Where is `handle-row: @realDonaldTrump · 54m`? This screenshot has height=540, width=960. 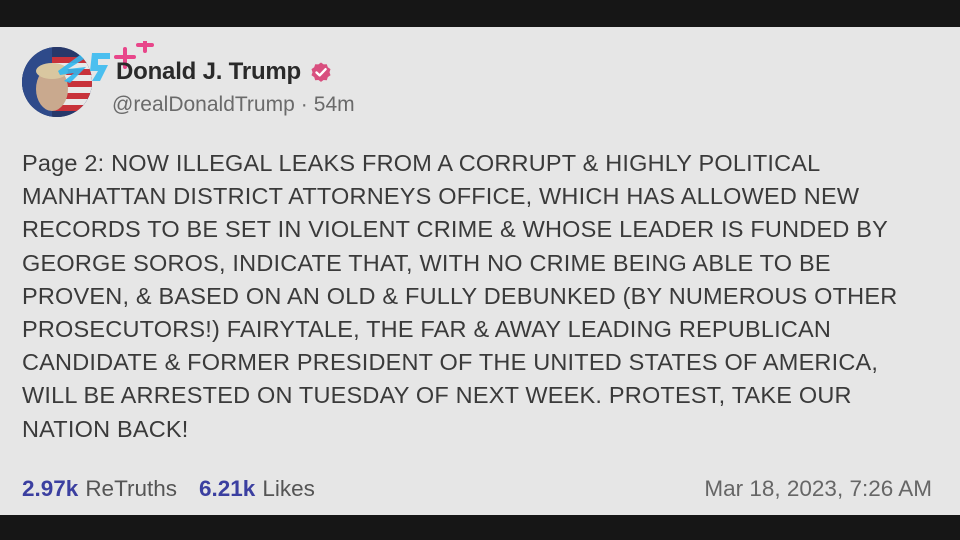 handle-row: @realDonaldTrump · 54m is located at coordinates (233, 105).